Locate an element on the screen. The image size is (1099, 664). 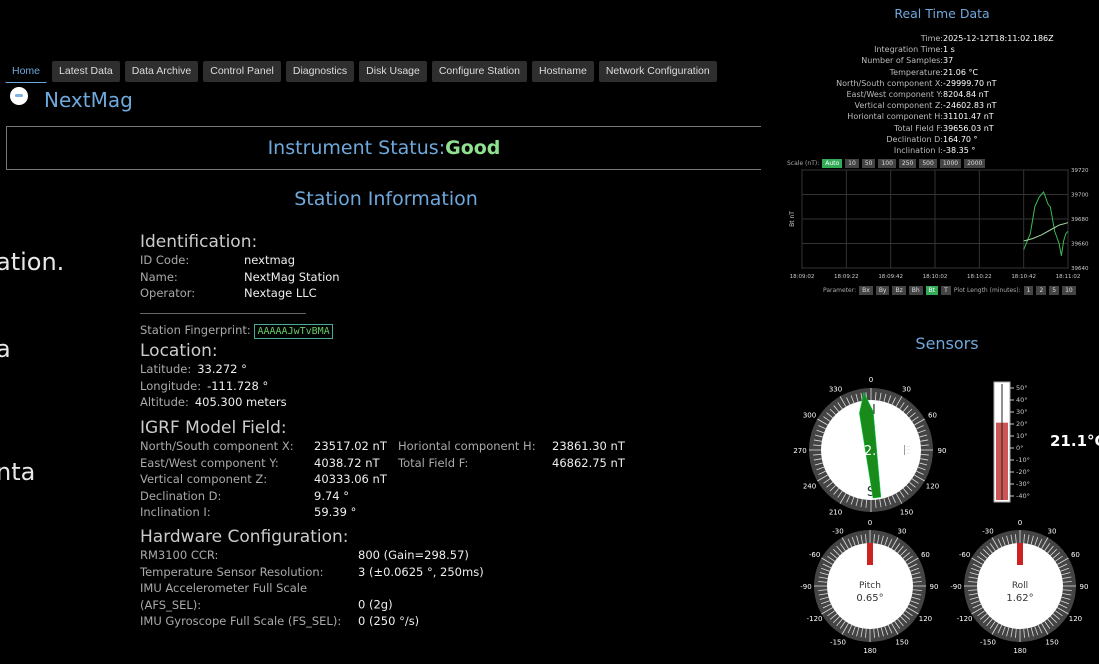
plot-length-button: 10 is located at coordinates (1069, 290).